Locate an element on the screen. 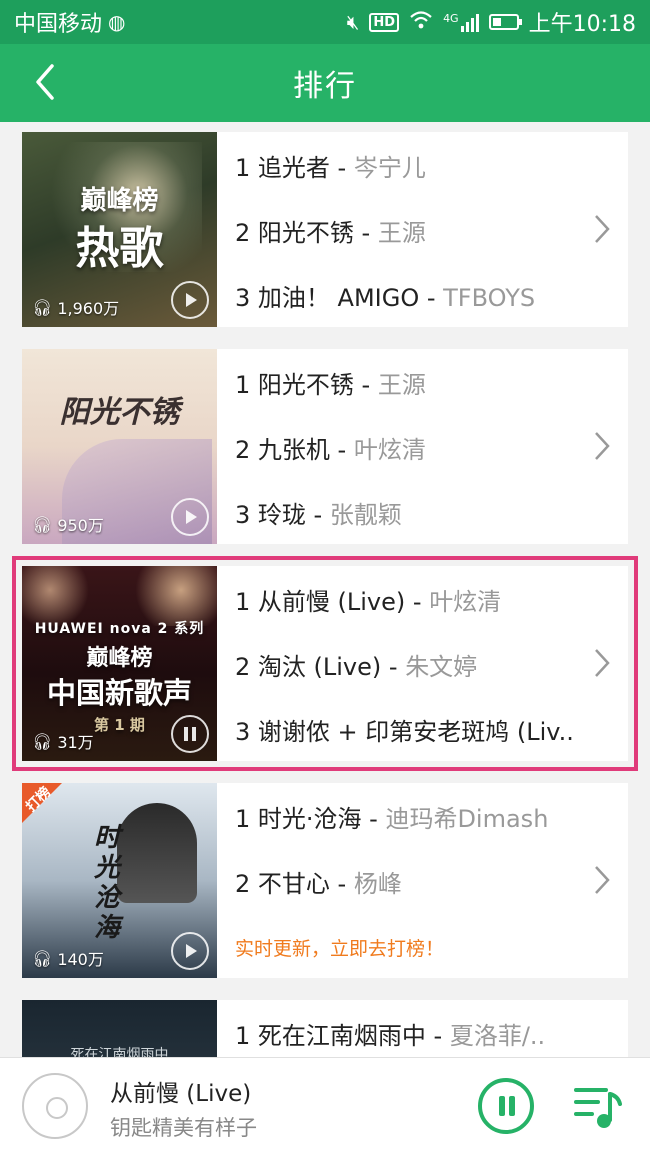 Image resolution: width=650 pixels, height=1155 pixels. play-count: 🎧︎ 950万 is located at coordinates (68, 524).